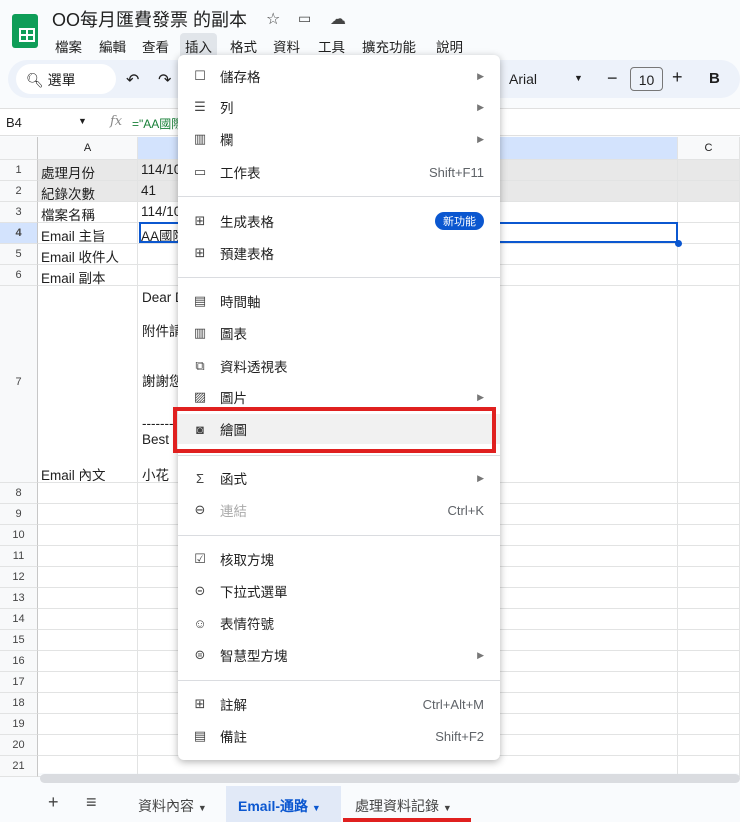 The image size is (740, 822). Describe the element at coordinates (612, 78) in the screenshot. I see `decrease-font-button: −` at that location.